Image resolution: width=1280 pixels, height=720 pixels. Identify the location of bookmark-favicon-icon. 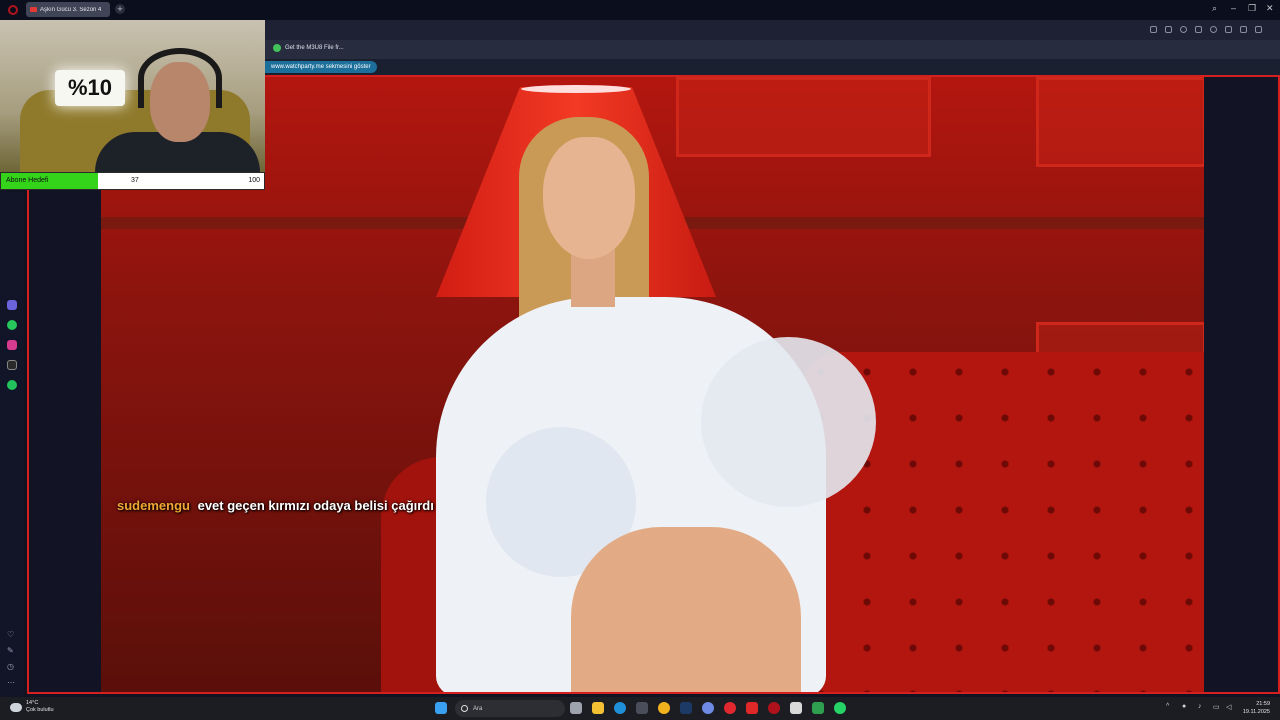
(277, 48).